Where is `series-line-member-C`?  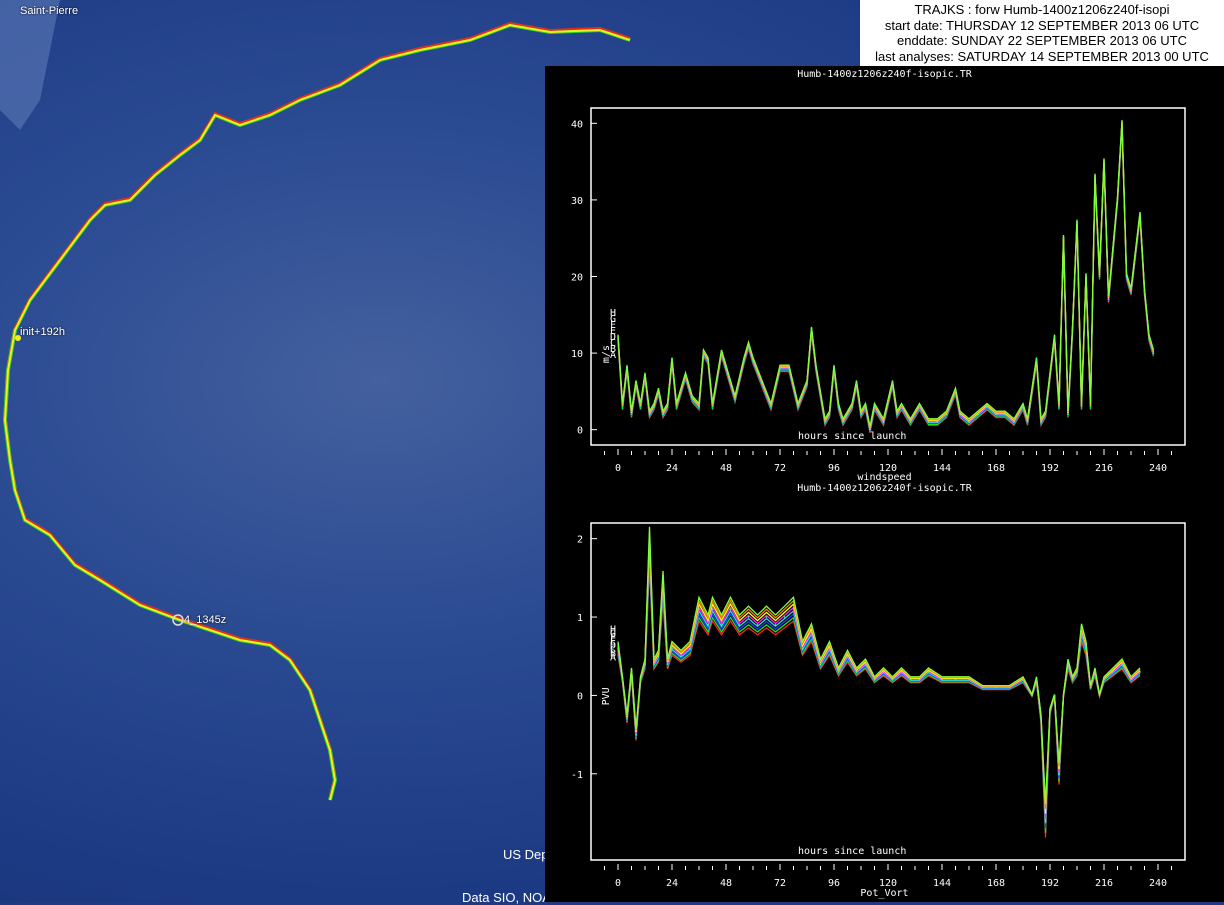
series-line-member-C is located at coordinates (886, 278).